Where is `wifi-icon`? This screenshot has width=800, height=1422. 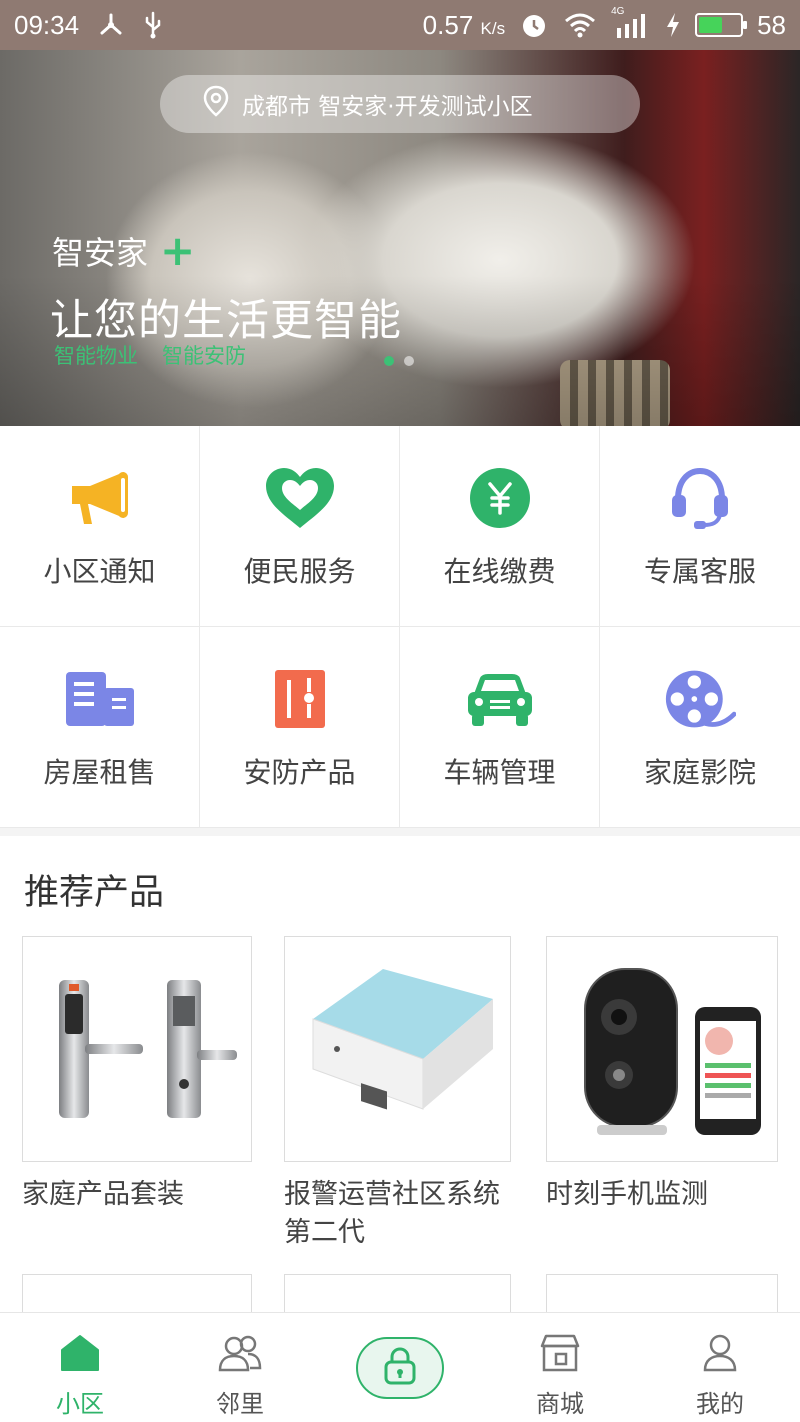
wifi-icon is located at coordinates (580, 25).